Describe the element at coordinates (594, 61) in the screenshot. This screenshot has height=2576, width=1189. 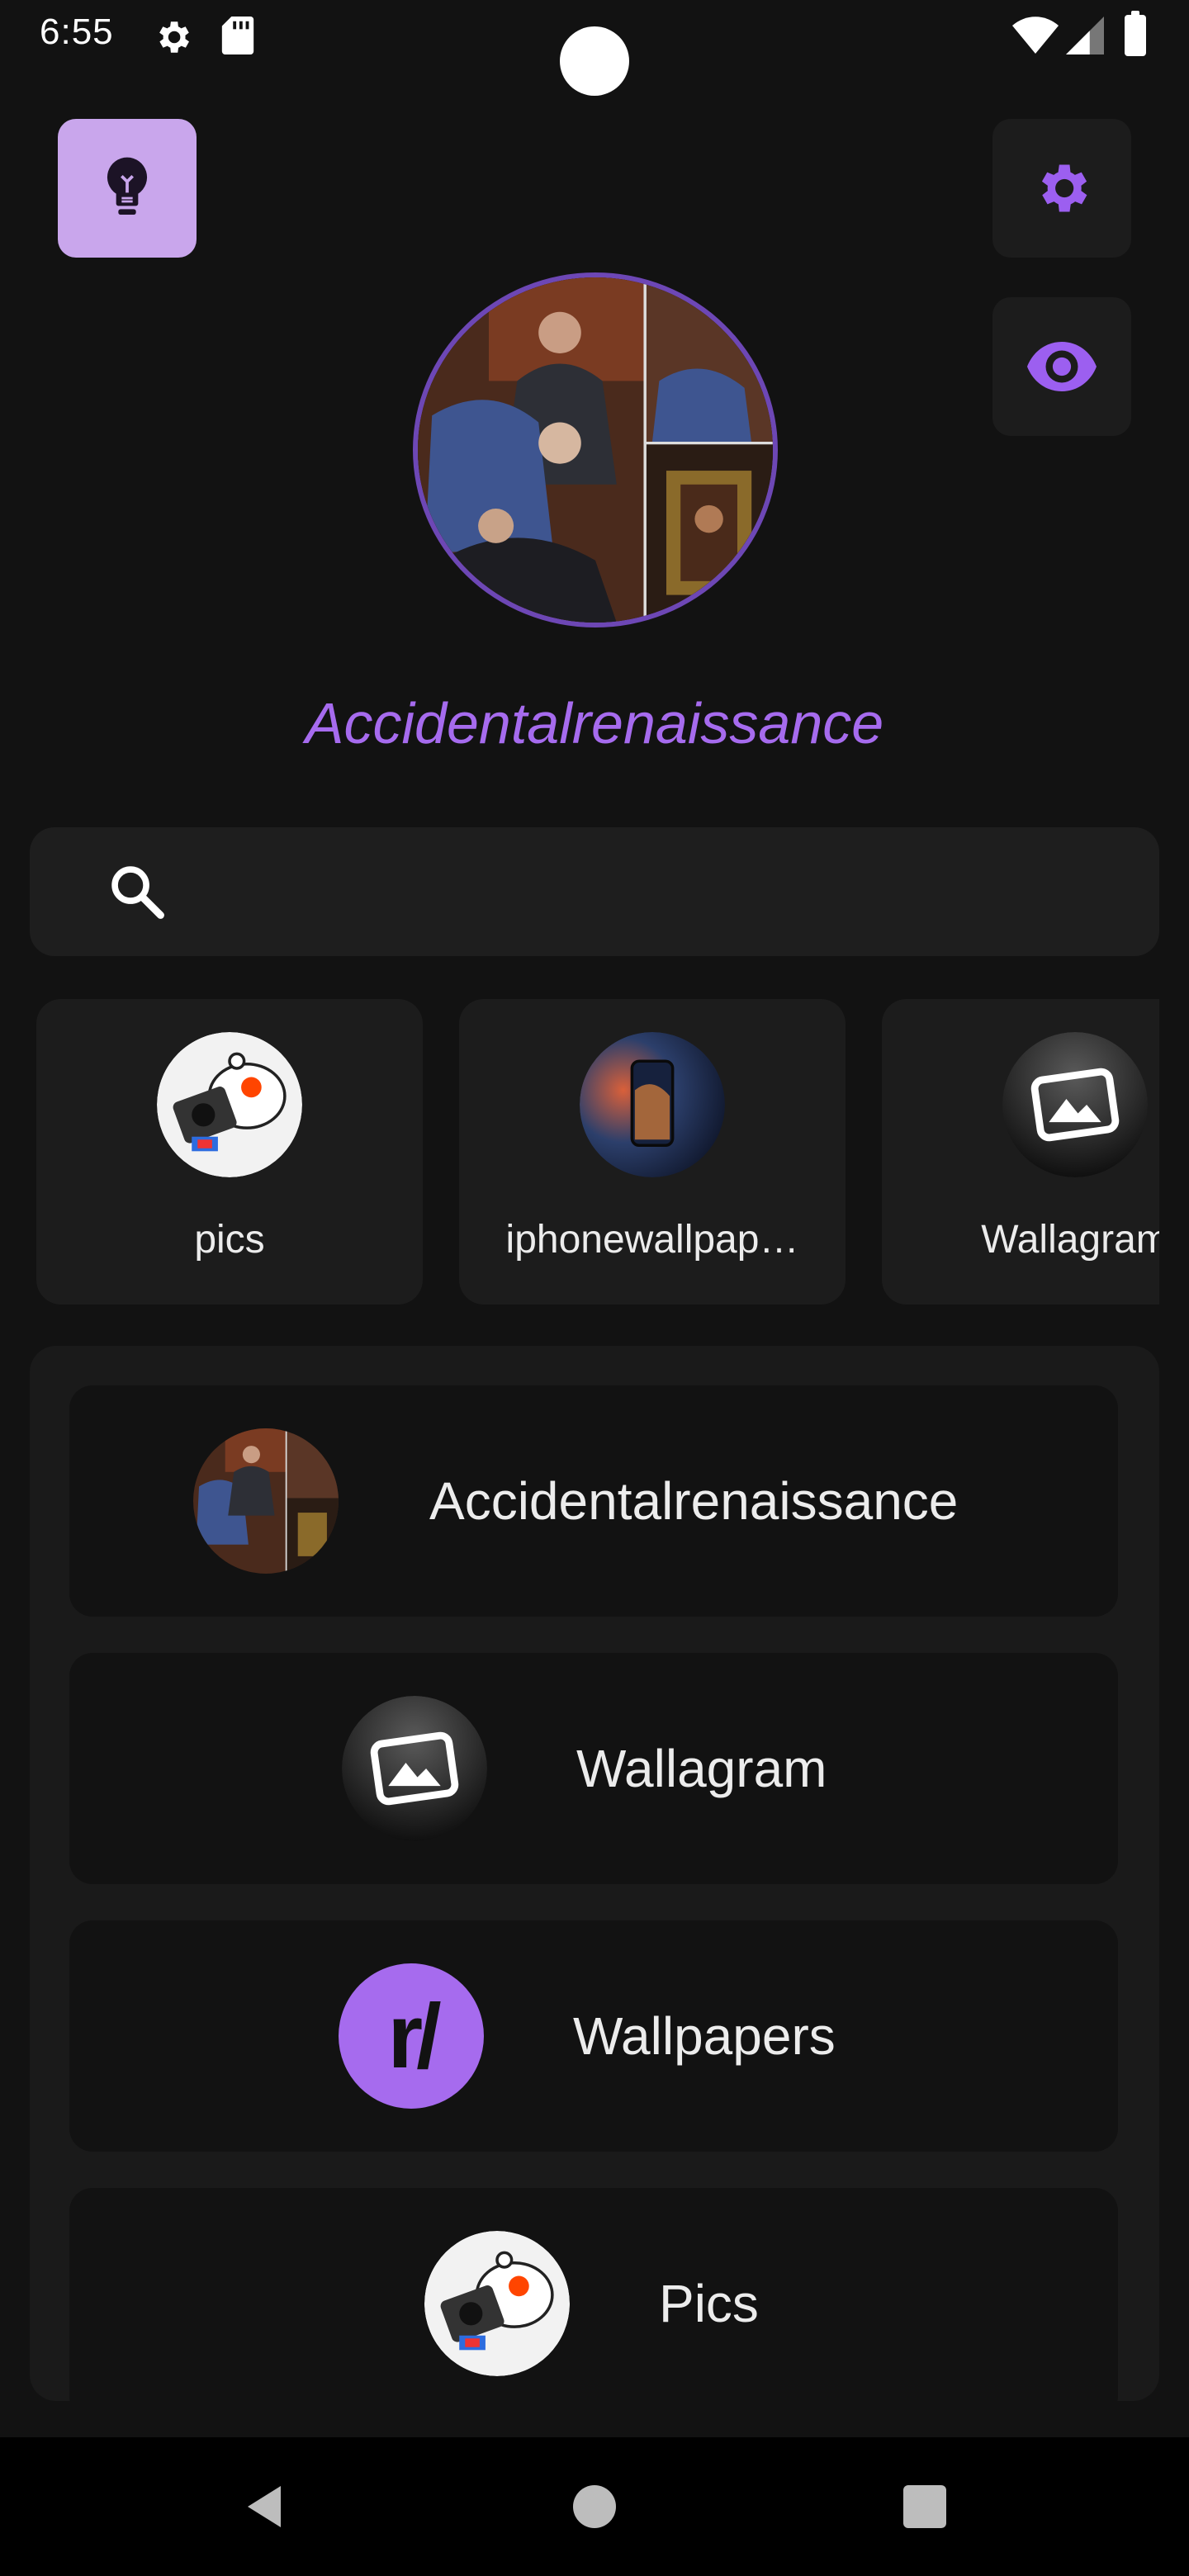
I see `camera-cutout` at that location.